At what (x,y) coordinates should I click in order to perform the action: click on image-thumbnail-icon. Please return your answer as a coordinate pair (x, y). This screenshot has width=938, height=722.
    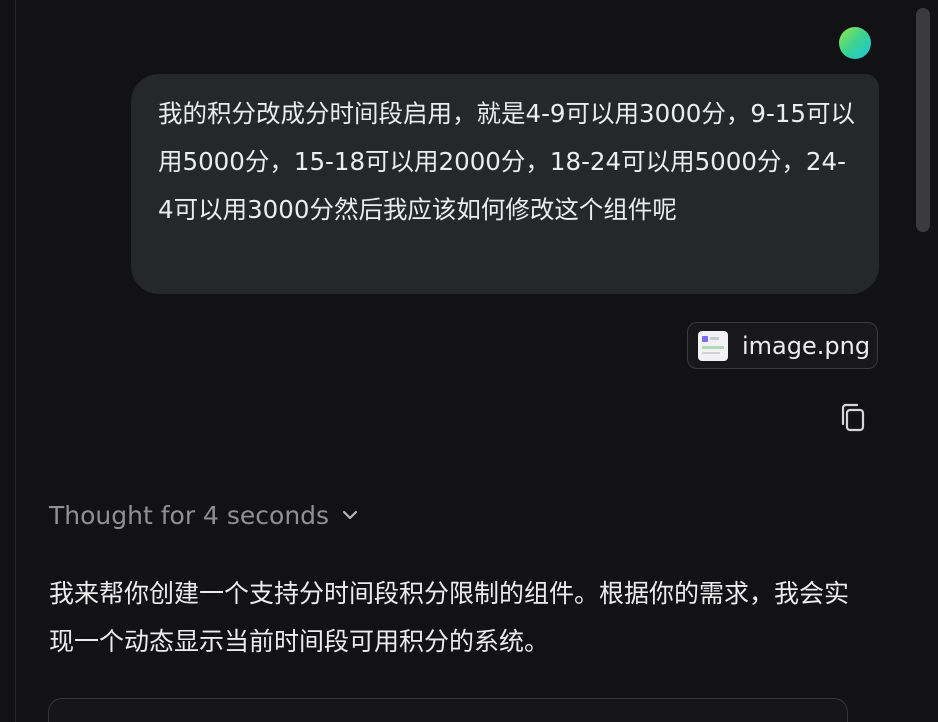
    Looking at the image, I should click on (713, 345).